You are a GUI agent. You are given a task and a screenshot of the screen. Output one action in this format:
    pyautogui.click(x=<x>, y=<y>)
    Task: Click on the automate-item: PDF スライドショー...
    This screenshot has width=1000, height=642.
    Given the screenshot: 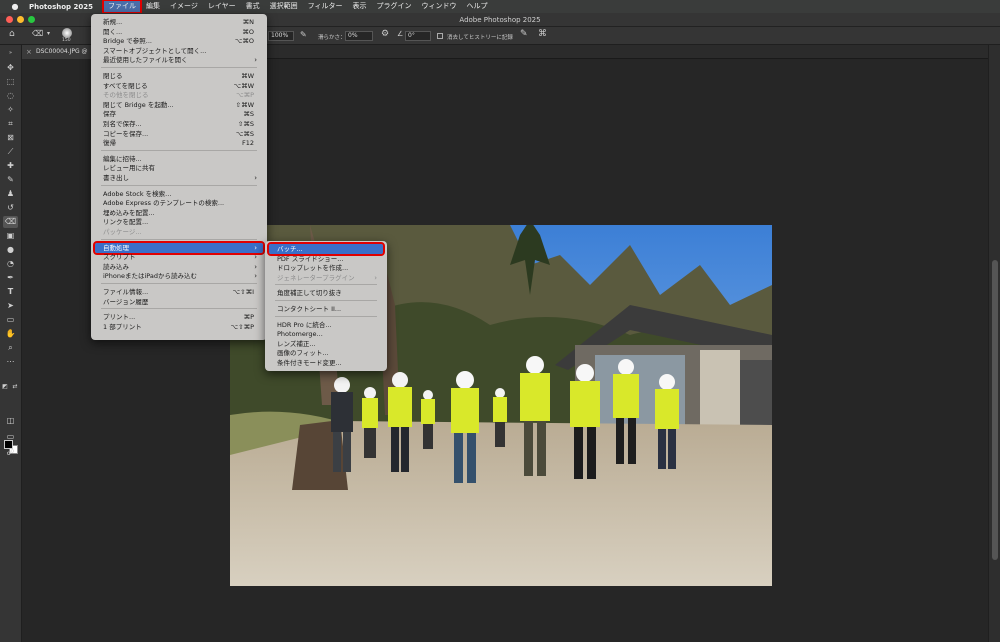 What is the action you would take?
    pyautogui.click(x=326, y=259)
    